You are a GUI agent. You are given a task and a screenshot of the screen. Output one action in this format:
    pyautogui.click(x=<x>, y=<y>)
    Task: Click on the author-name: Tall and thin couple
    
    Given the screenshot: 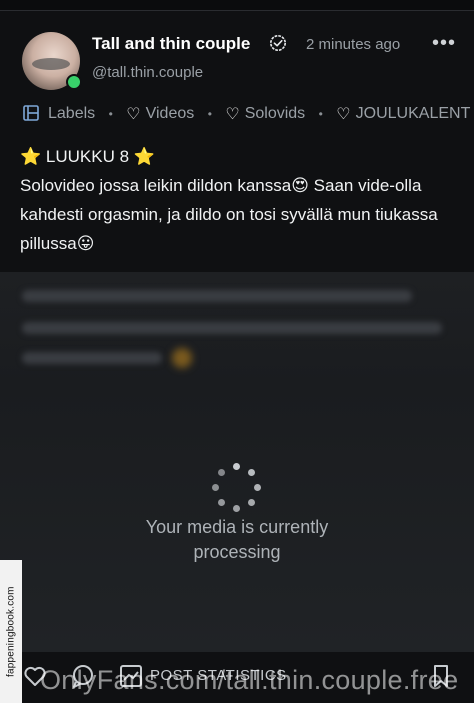 What is the action you would take?
    pyautogui.click(x=171, y=44)
    